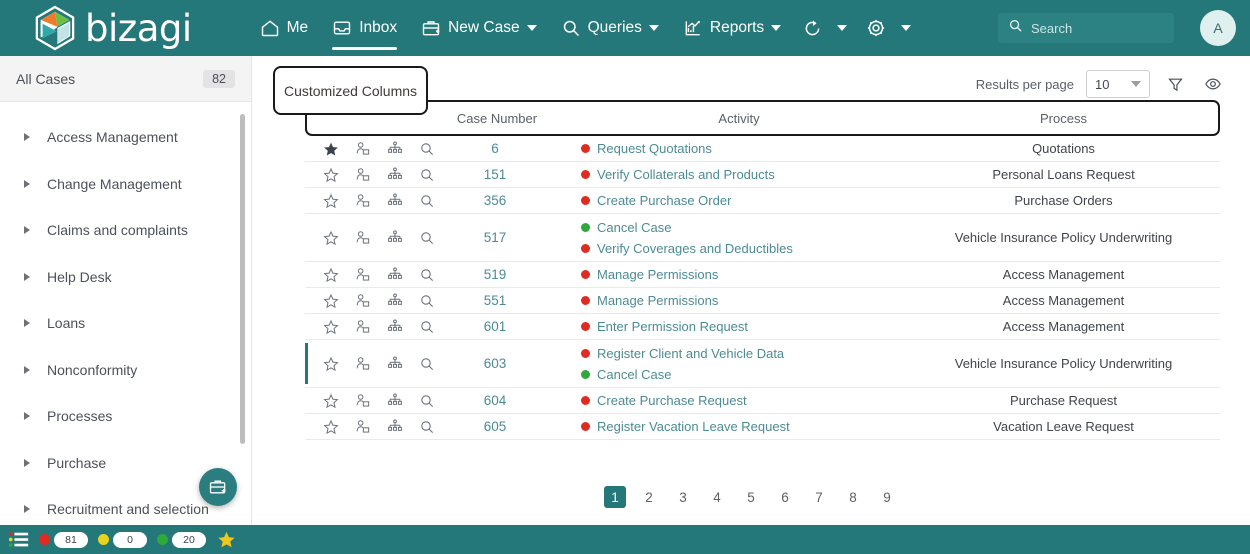 This screenshot has width=1250, height=554. Describe the element at coordinates (125, 370) in the screenshot. I see `sidebar-item-nonconformity: Nonconformity` at that location.